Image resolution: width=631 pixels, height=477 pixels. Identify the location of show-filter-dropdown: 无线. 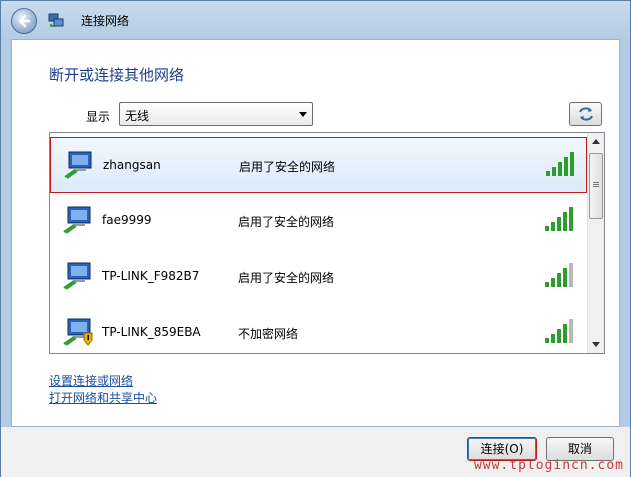
(216, 114).